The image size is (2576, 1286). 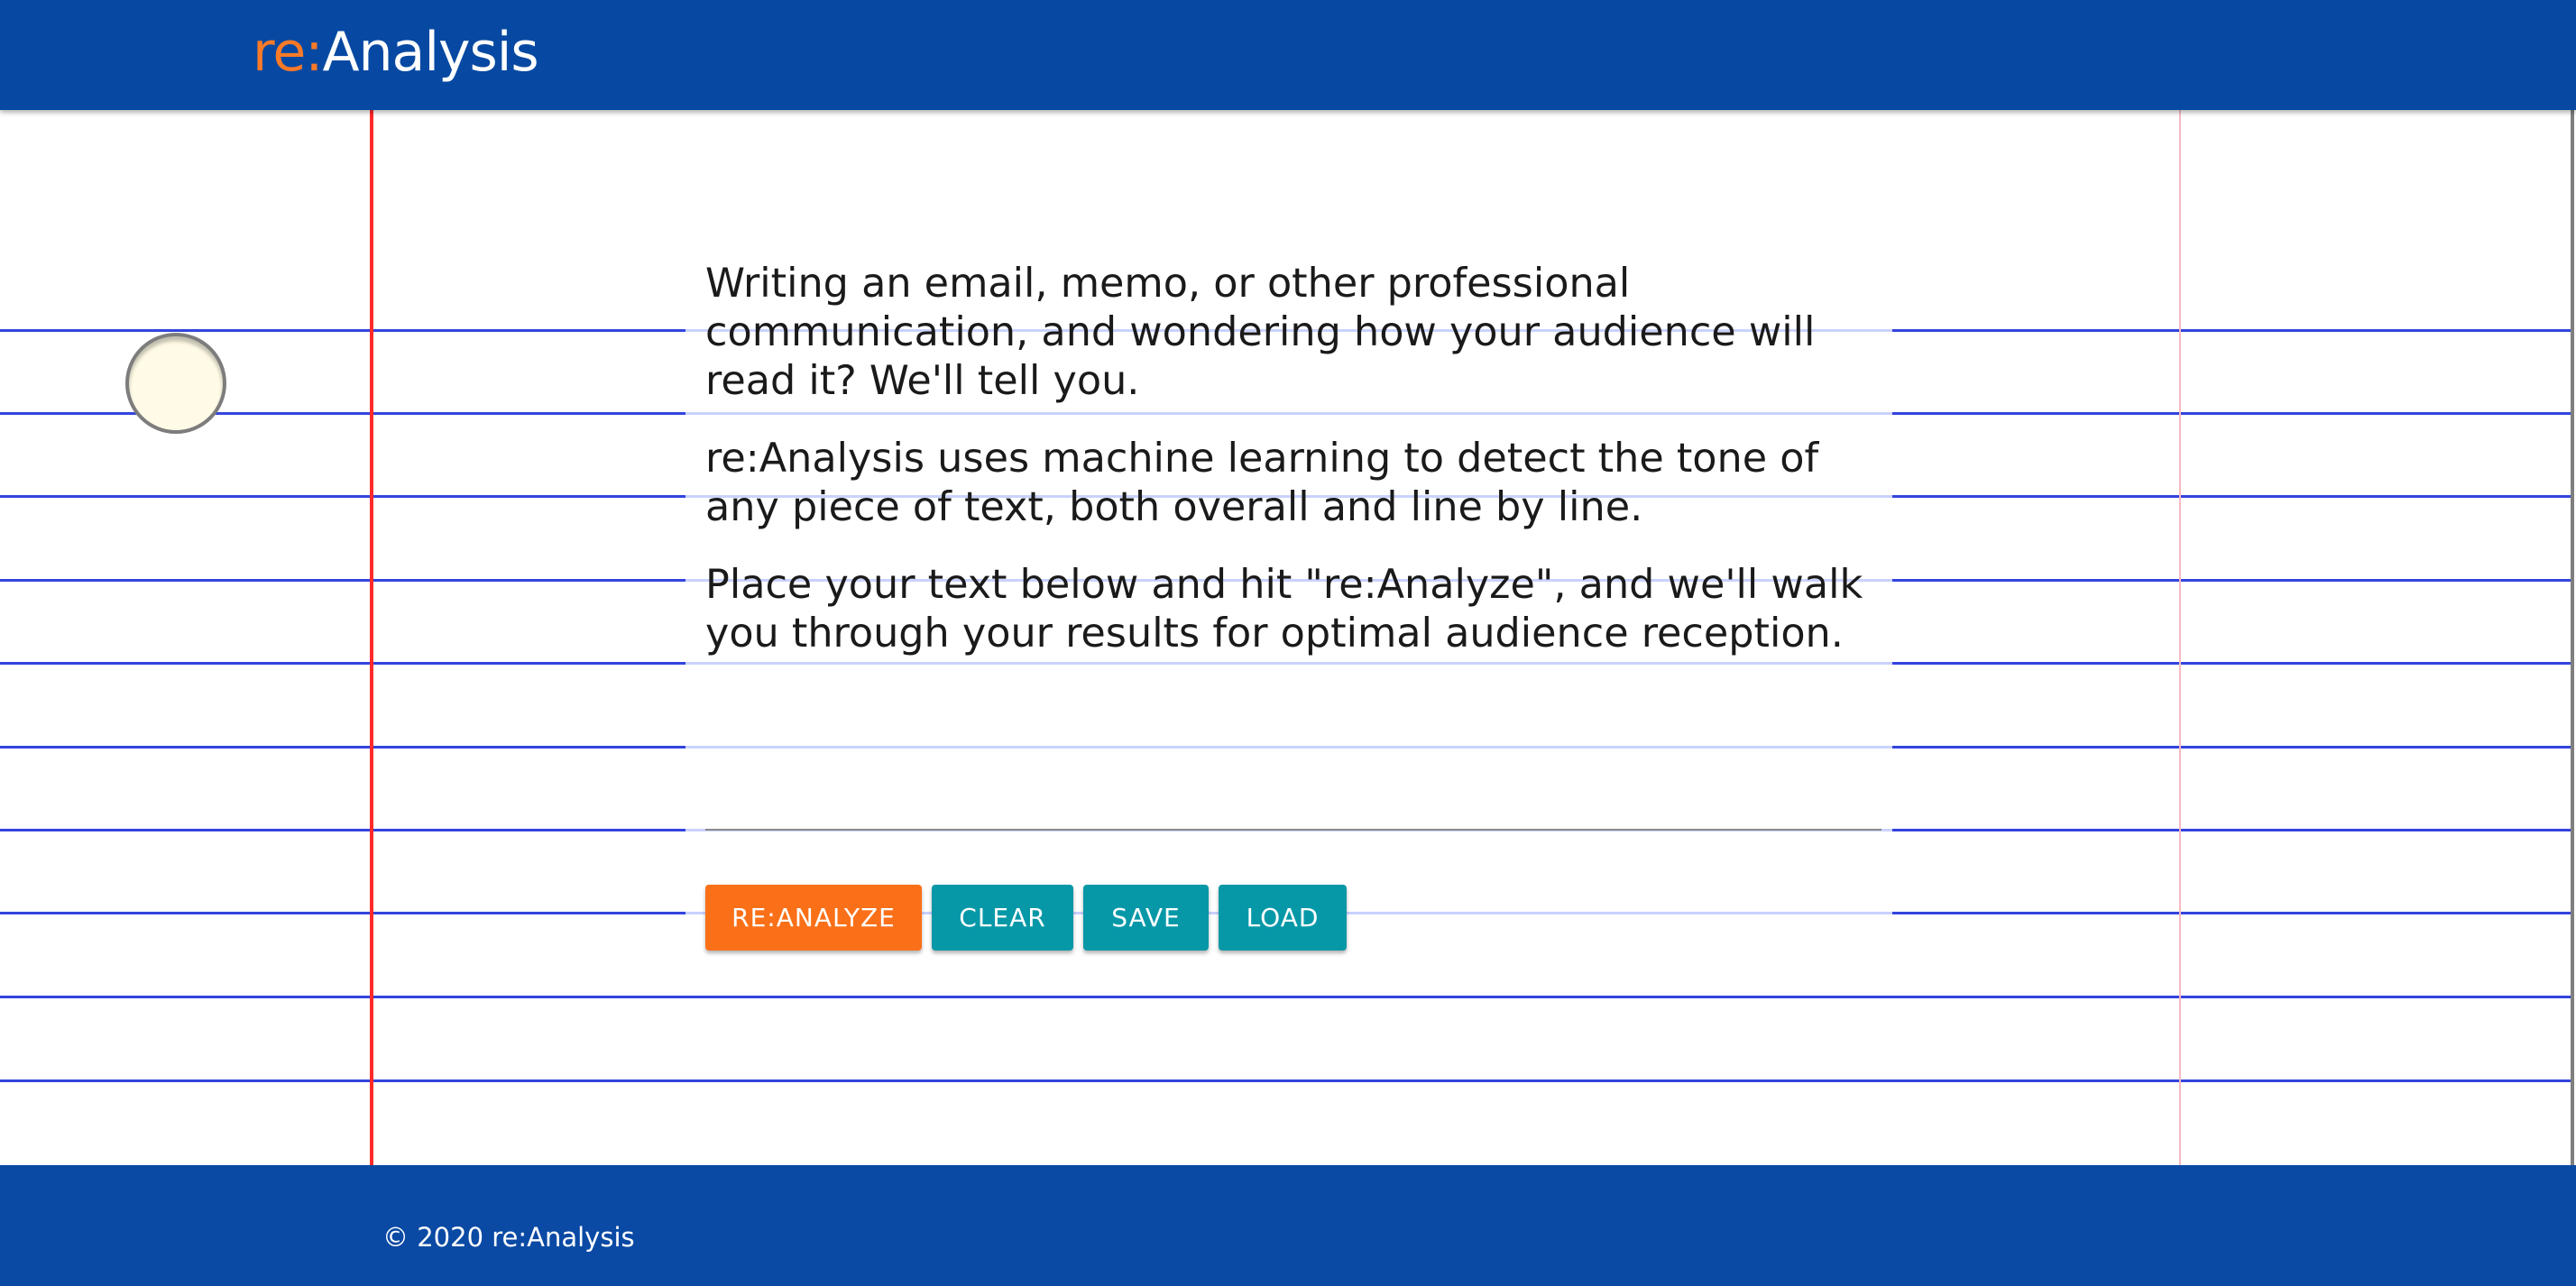 What do you see at coordinates (1288, 55) in the screenshot?
I see `app-header: re:Analysis` at bounding box center [1288, 55].